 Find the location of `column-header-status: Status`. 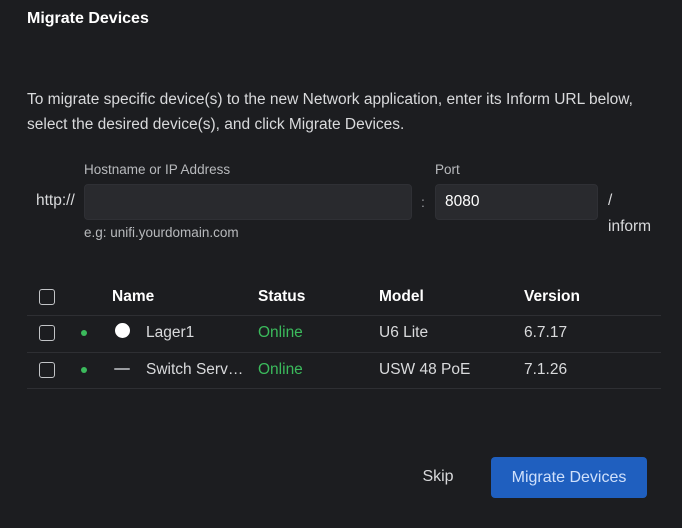

column-header-status: Status is located at coordinates (282, 296).